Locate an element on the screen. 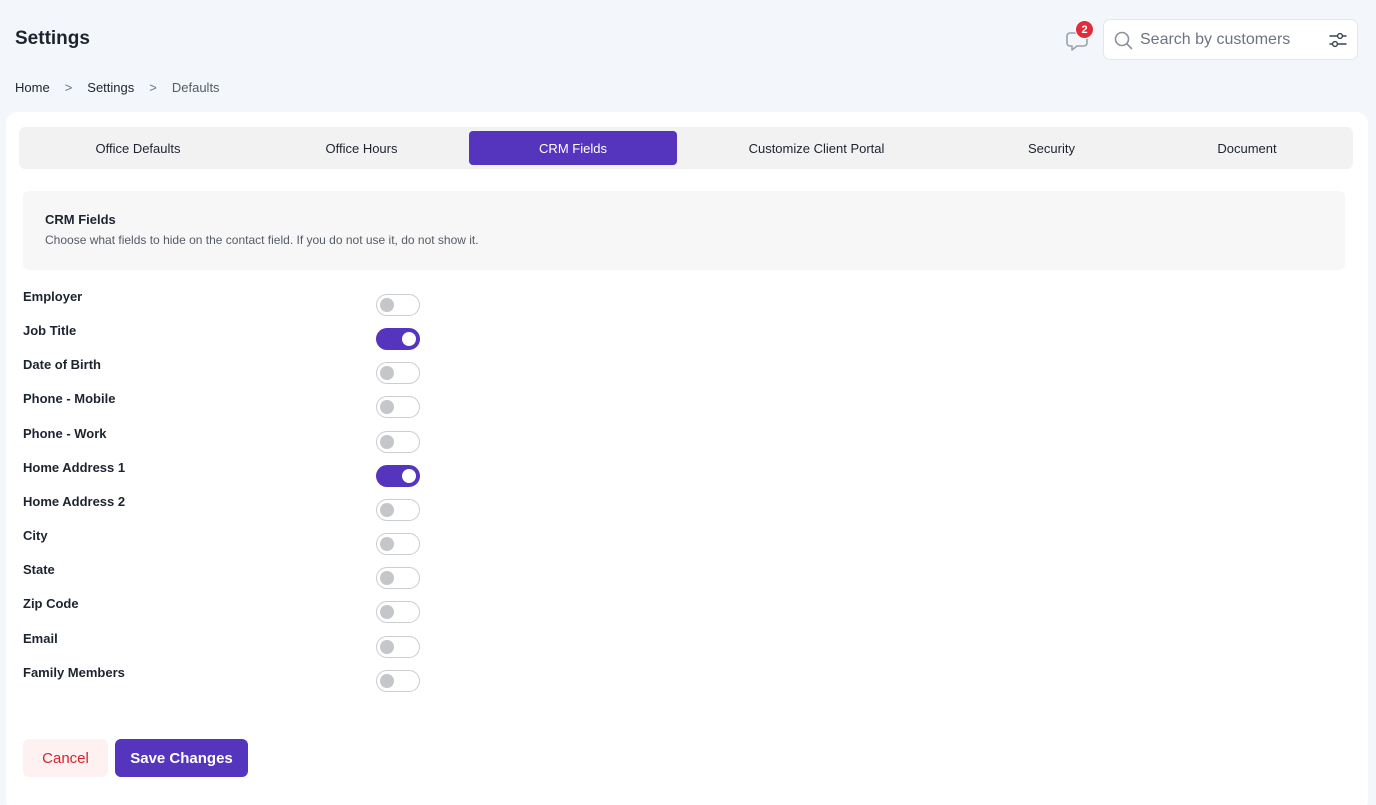 The width and height of the screenshot is (1376, 805). field-row-email: Email is located at coordinates (223, 644).